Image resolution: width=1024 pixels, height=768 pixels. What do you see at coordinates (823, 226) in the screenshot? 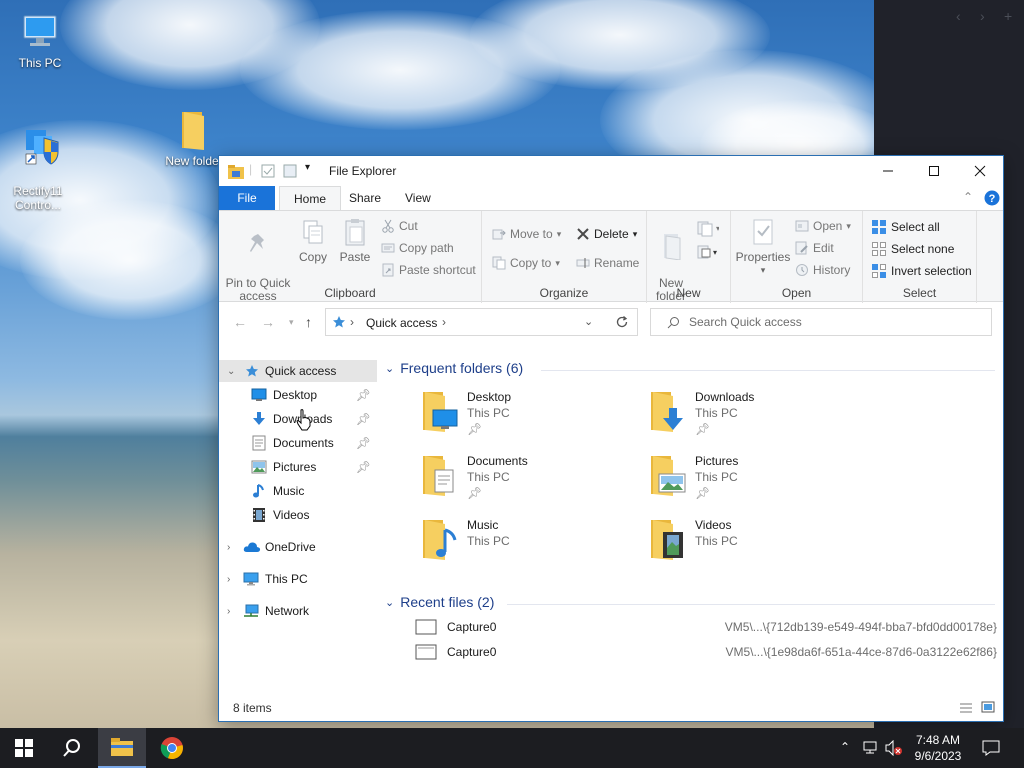
I see `open-button: Open ▾` at bounding box center [823, 226].